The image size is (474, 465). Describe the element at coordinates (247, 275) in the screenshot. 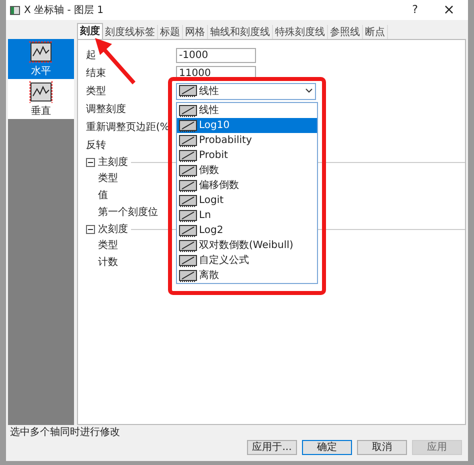

I see `dropdown-option: 离散` at that location.